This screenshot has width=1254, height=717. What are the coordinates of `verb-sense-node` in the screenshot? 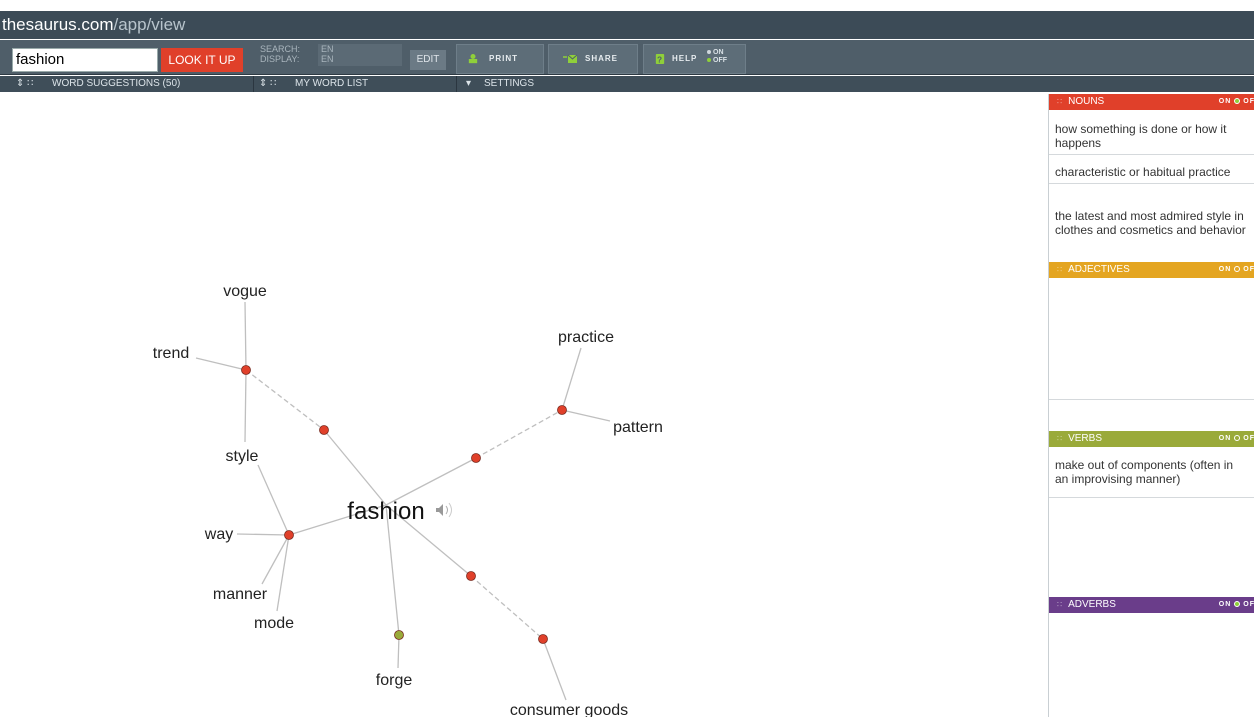 It's located at (399, 635).